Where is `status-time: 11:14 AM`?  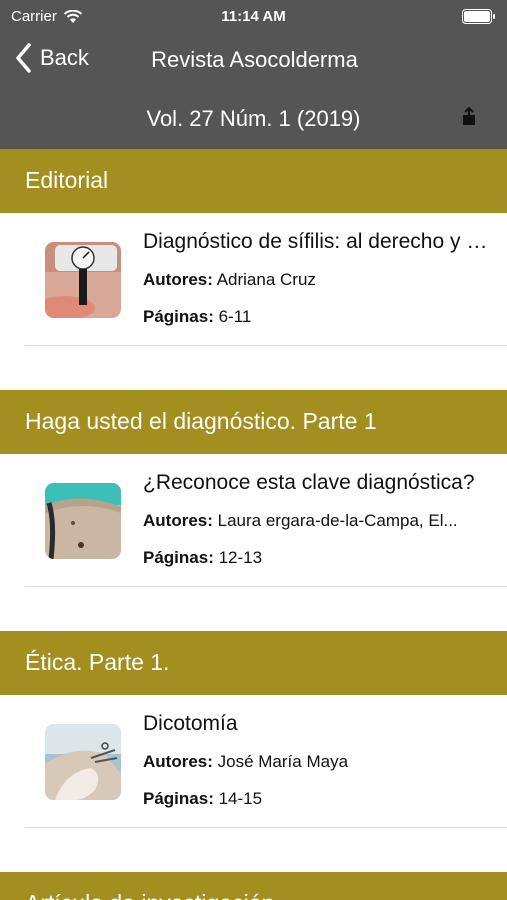 status-time: 11:14 AM is located at coordinates (253, 16).